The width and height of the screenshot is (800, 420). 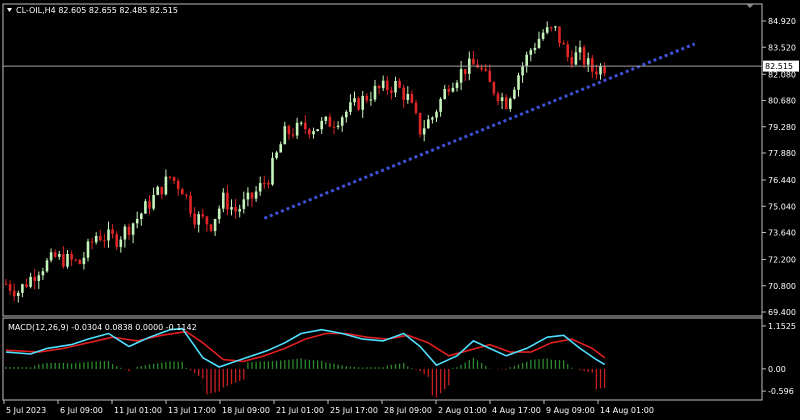 What do you see at coordinates (782, 206) in the screenshot?
I see `price-tick-label: 75.040` at bounding box center [782, 206].